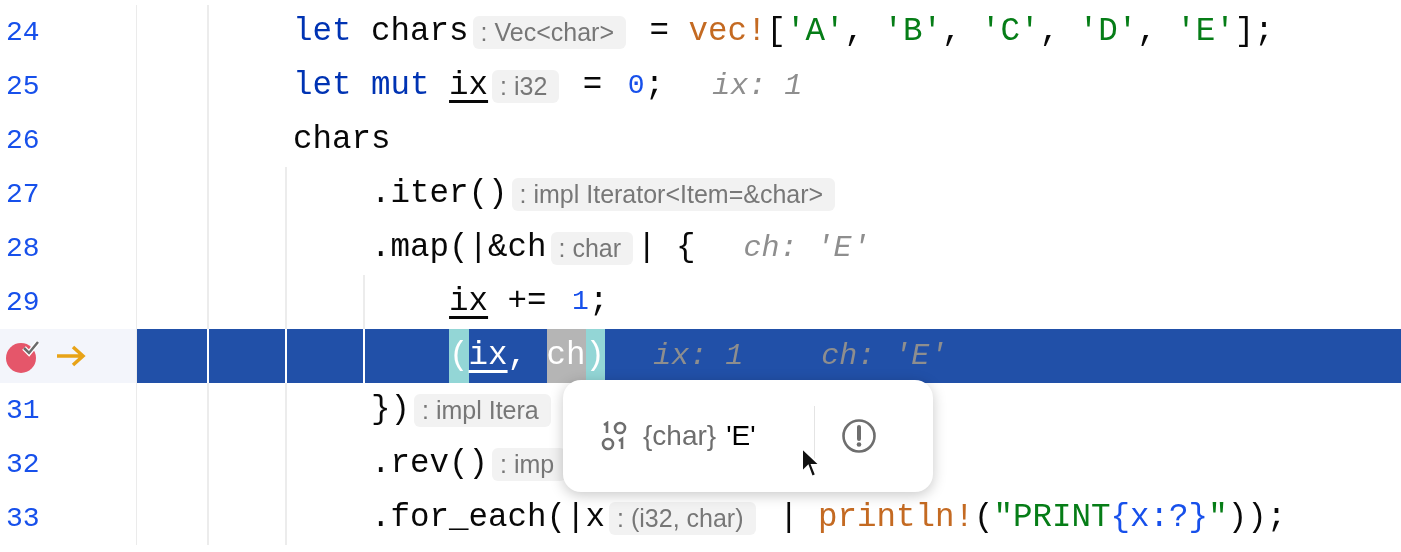 The width and height of the screenshot is (1401, 552). What do you see at coordinates (673, 194) in the screenshot?
I see `type-hint: : impl Iterator<Item=&char>` at bounding box center [673, 194].